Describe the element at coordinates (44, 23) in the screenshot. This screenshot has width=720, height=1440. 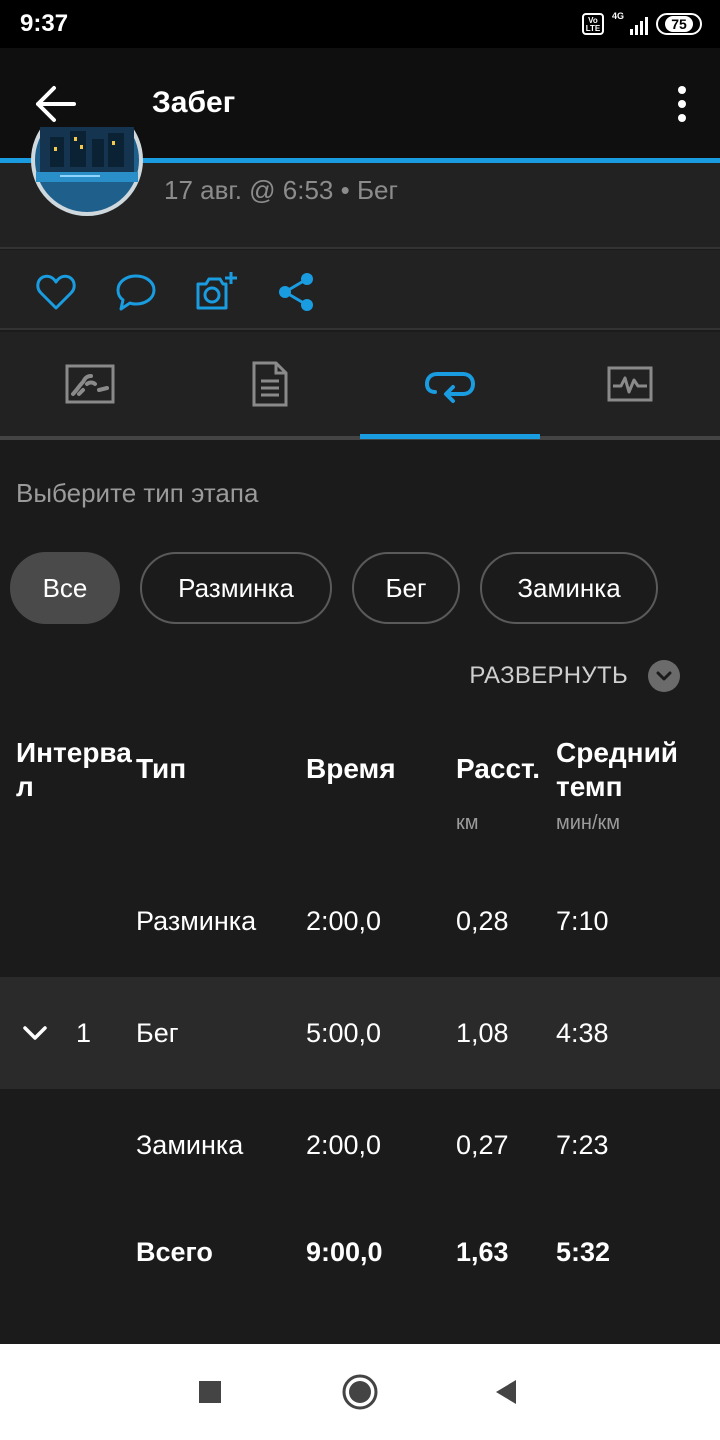
I see `status-time: 9:37` at that location.